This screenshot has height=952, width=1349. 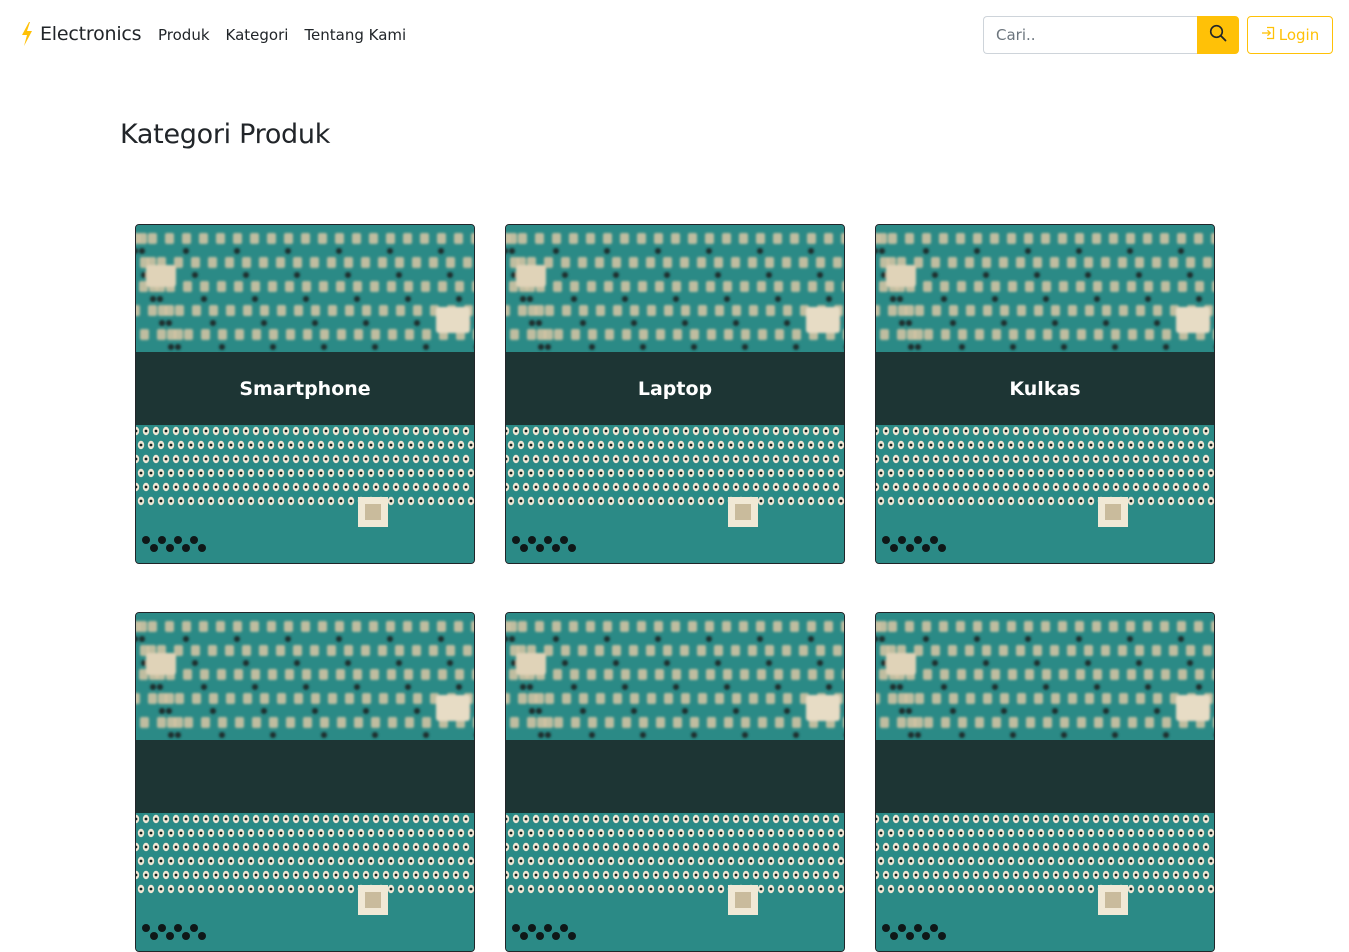 I want to click on category-title: Kulkas, so click(x=1045, y=388).